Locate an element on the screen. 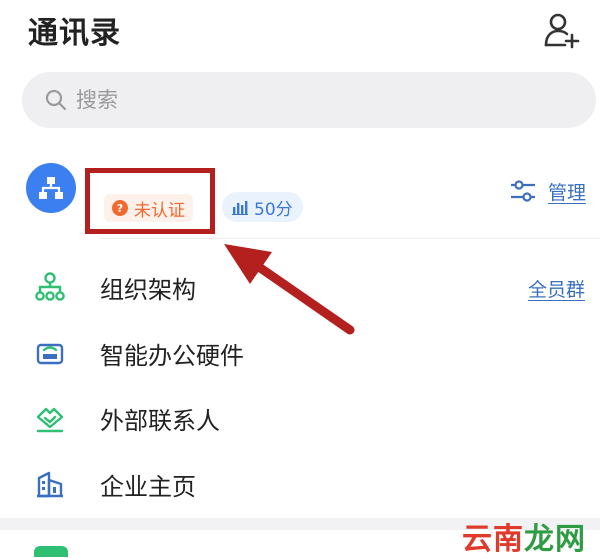 Image resolution: width=600 pixels, height=558 pixels. add-contact-button is located at coordinates (562, 30).